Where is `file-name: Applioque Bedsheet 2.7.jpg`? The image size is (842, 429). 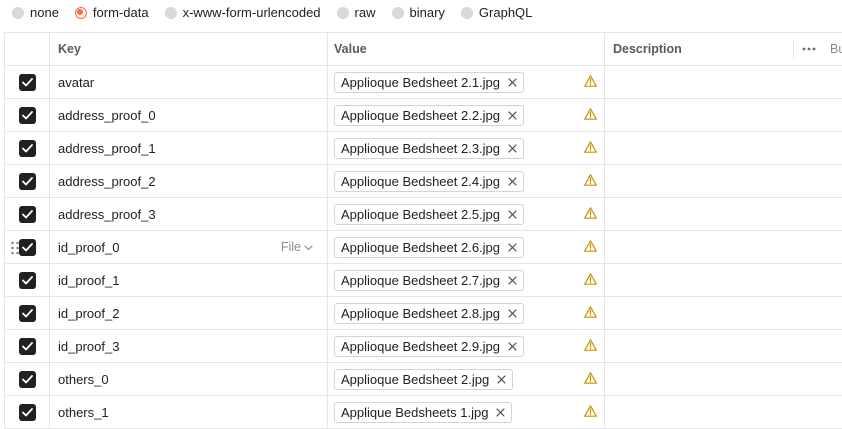
file-name: Applioque Bedsheet 2.7.jpg is located at coordinates (421, 280).